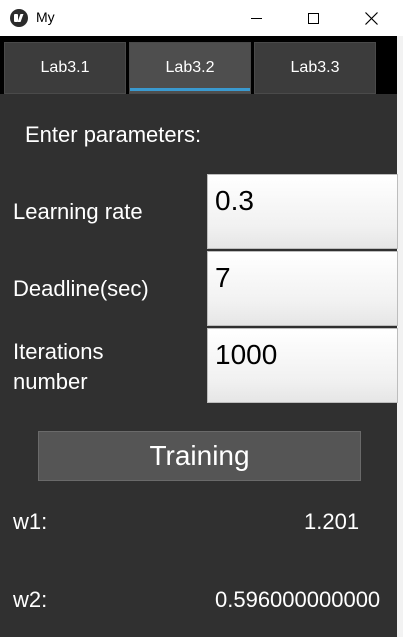 The height and width of the screenshot is (637, 403). What do you see at coordinates (30, 521) in the screenshot?
I see `w1-label: w1:` at bounding box center [30, 521].